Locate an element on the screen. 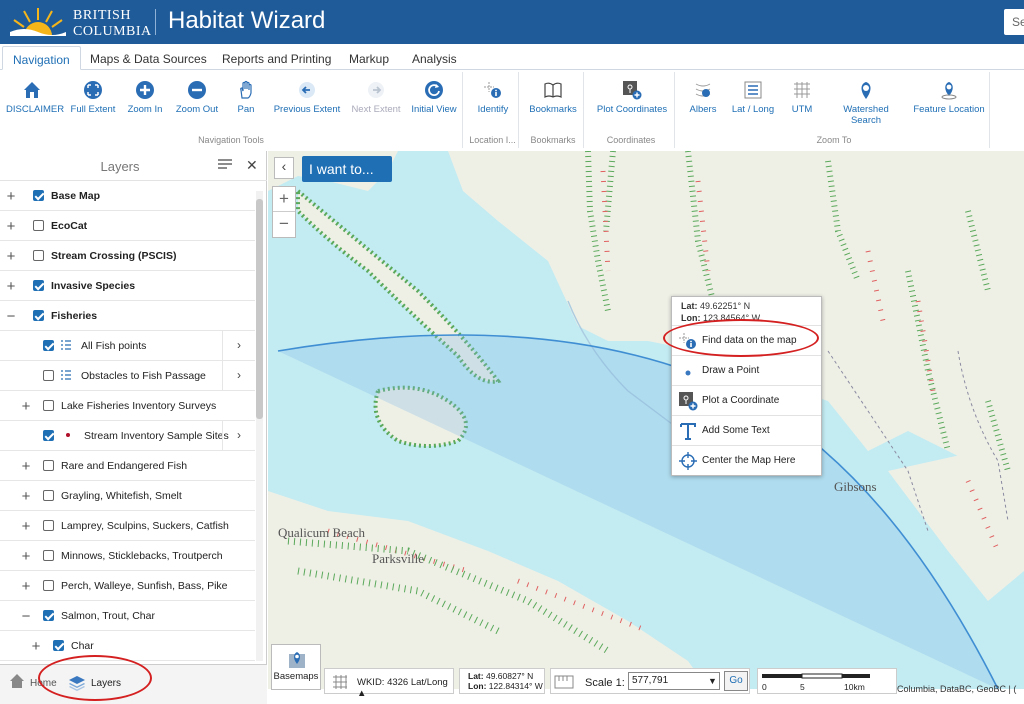 This screenshot has width=1024, height=704. chevron-down-icon: ▼ is located at coordinates (712, 681).